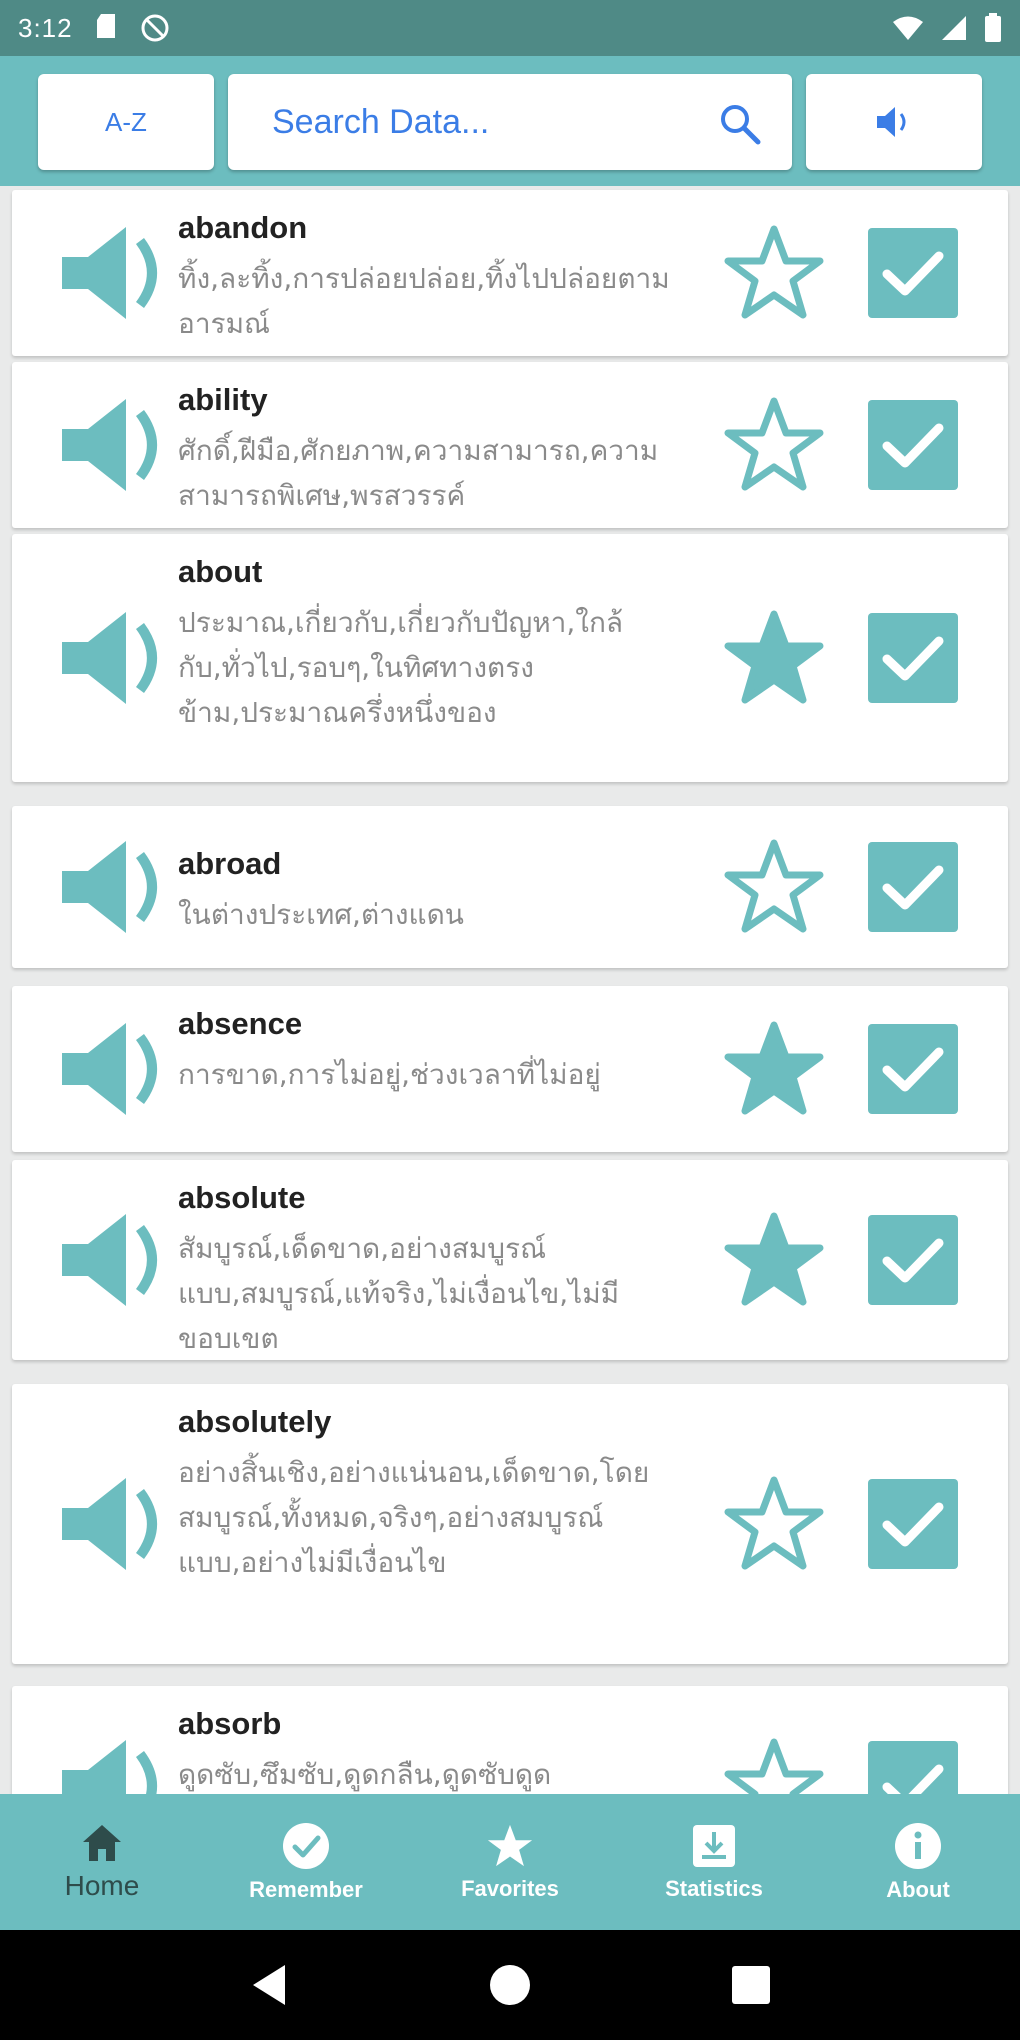 The image size is (1020, 2040). What do you see at coordinates (482, 122) in the screenshot?
I see `search-input` at bounding box center [482, 122].